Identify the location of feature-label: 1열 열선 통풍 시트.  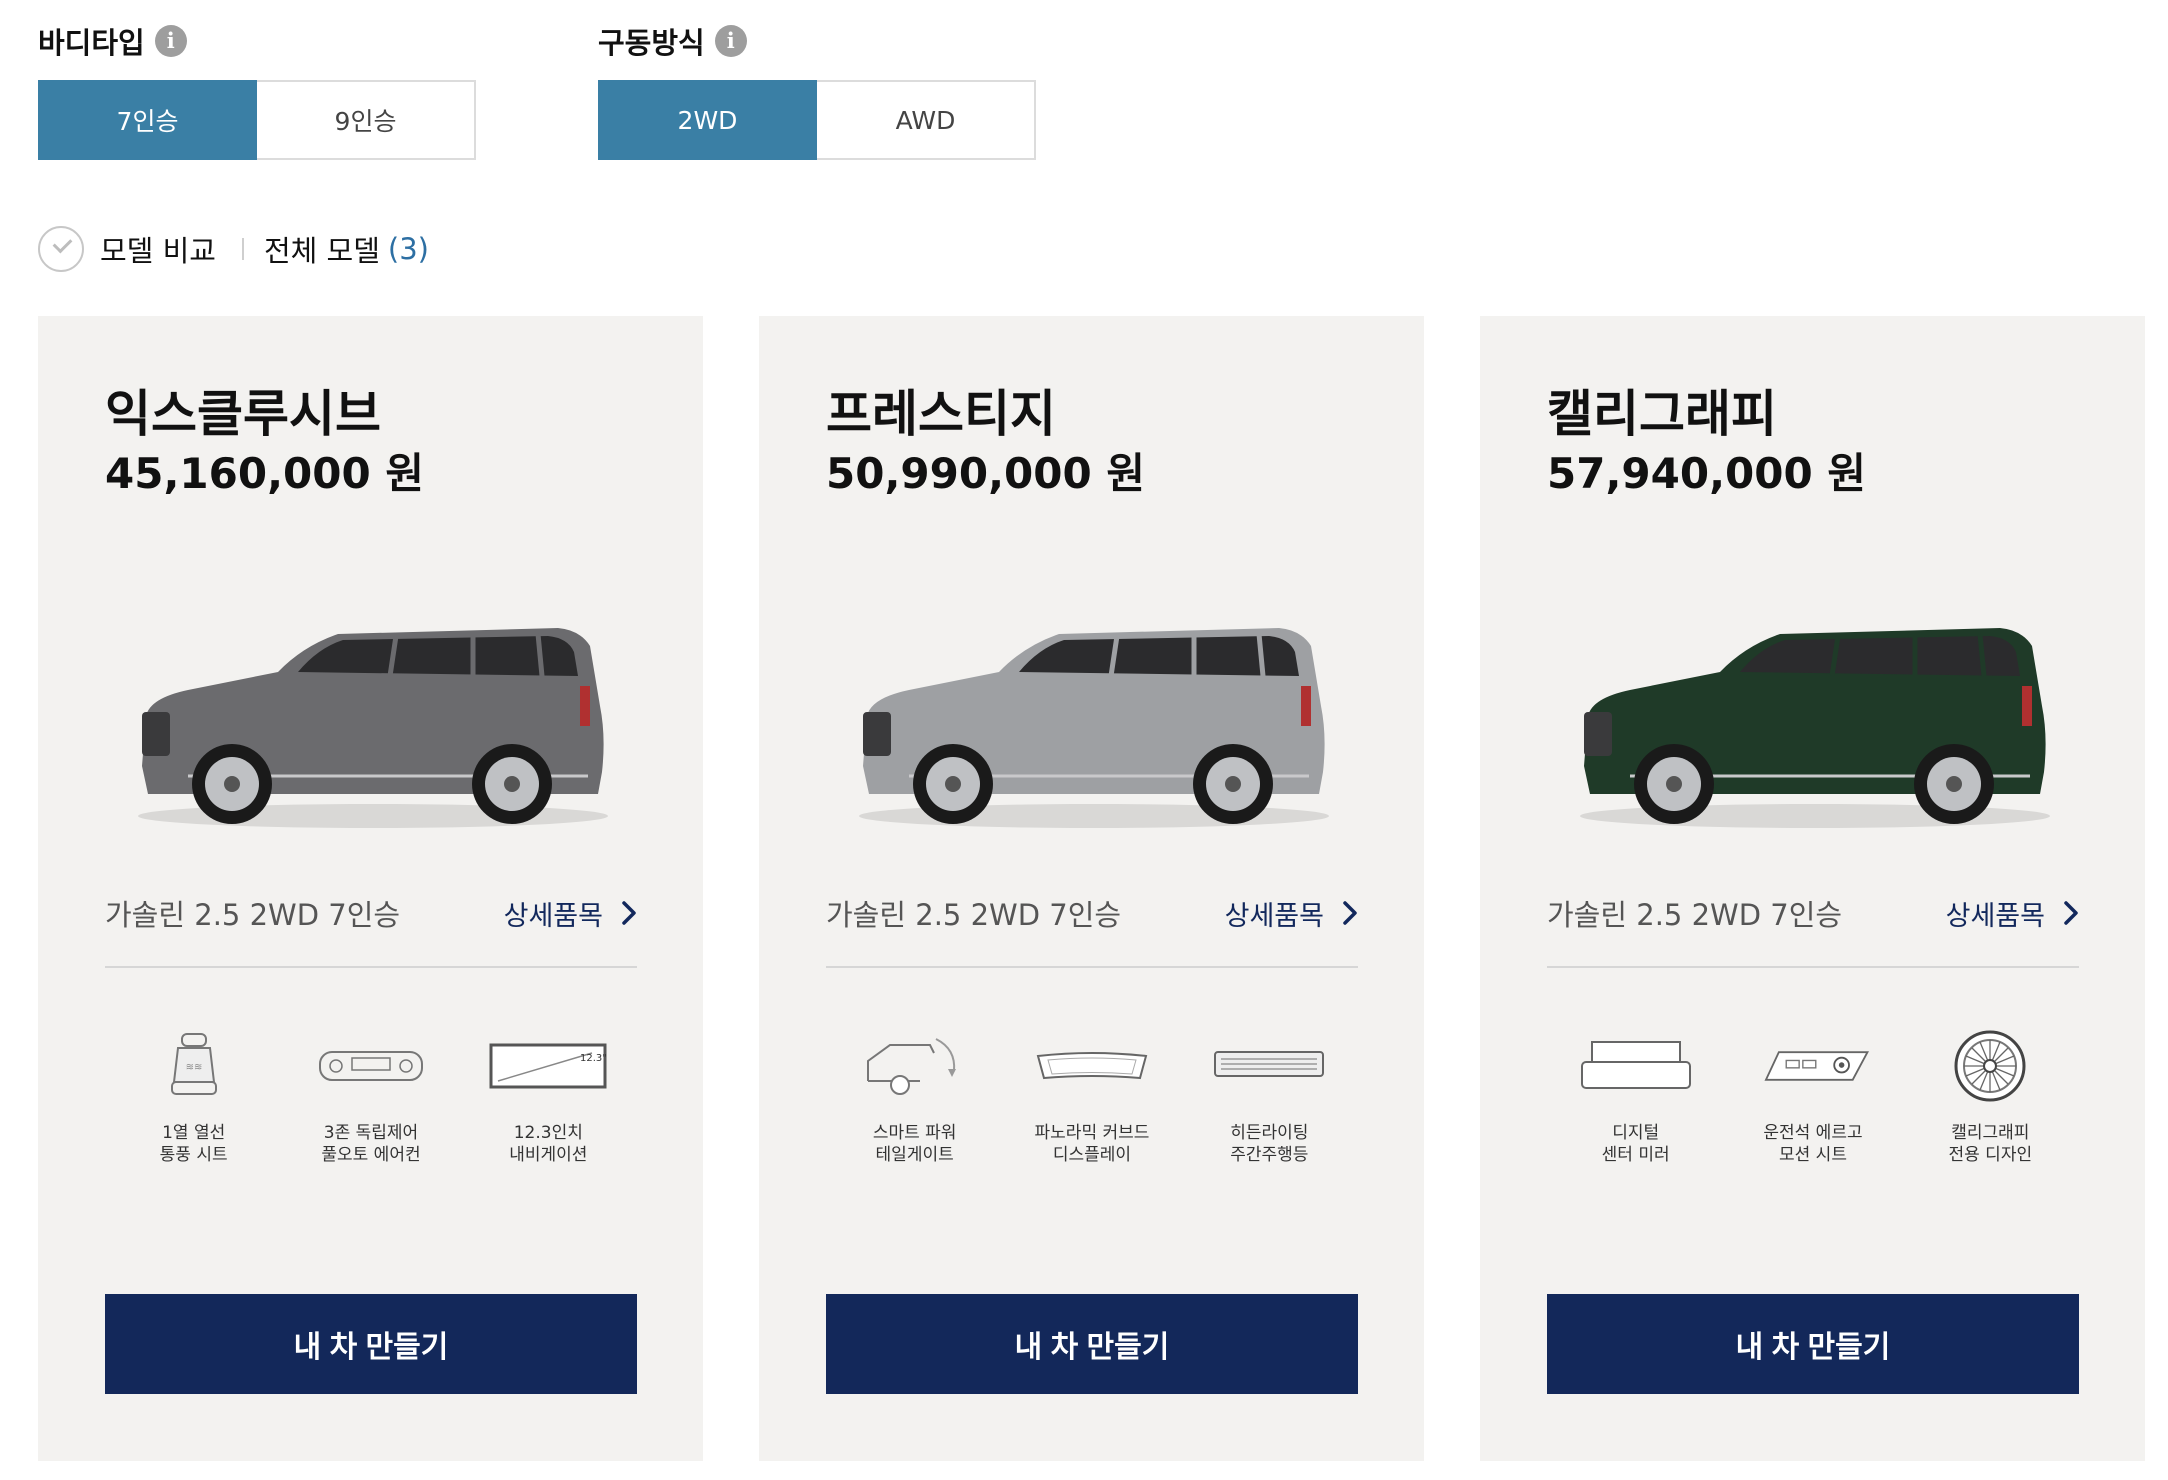
(193, 1144).